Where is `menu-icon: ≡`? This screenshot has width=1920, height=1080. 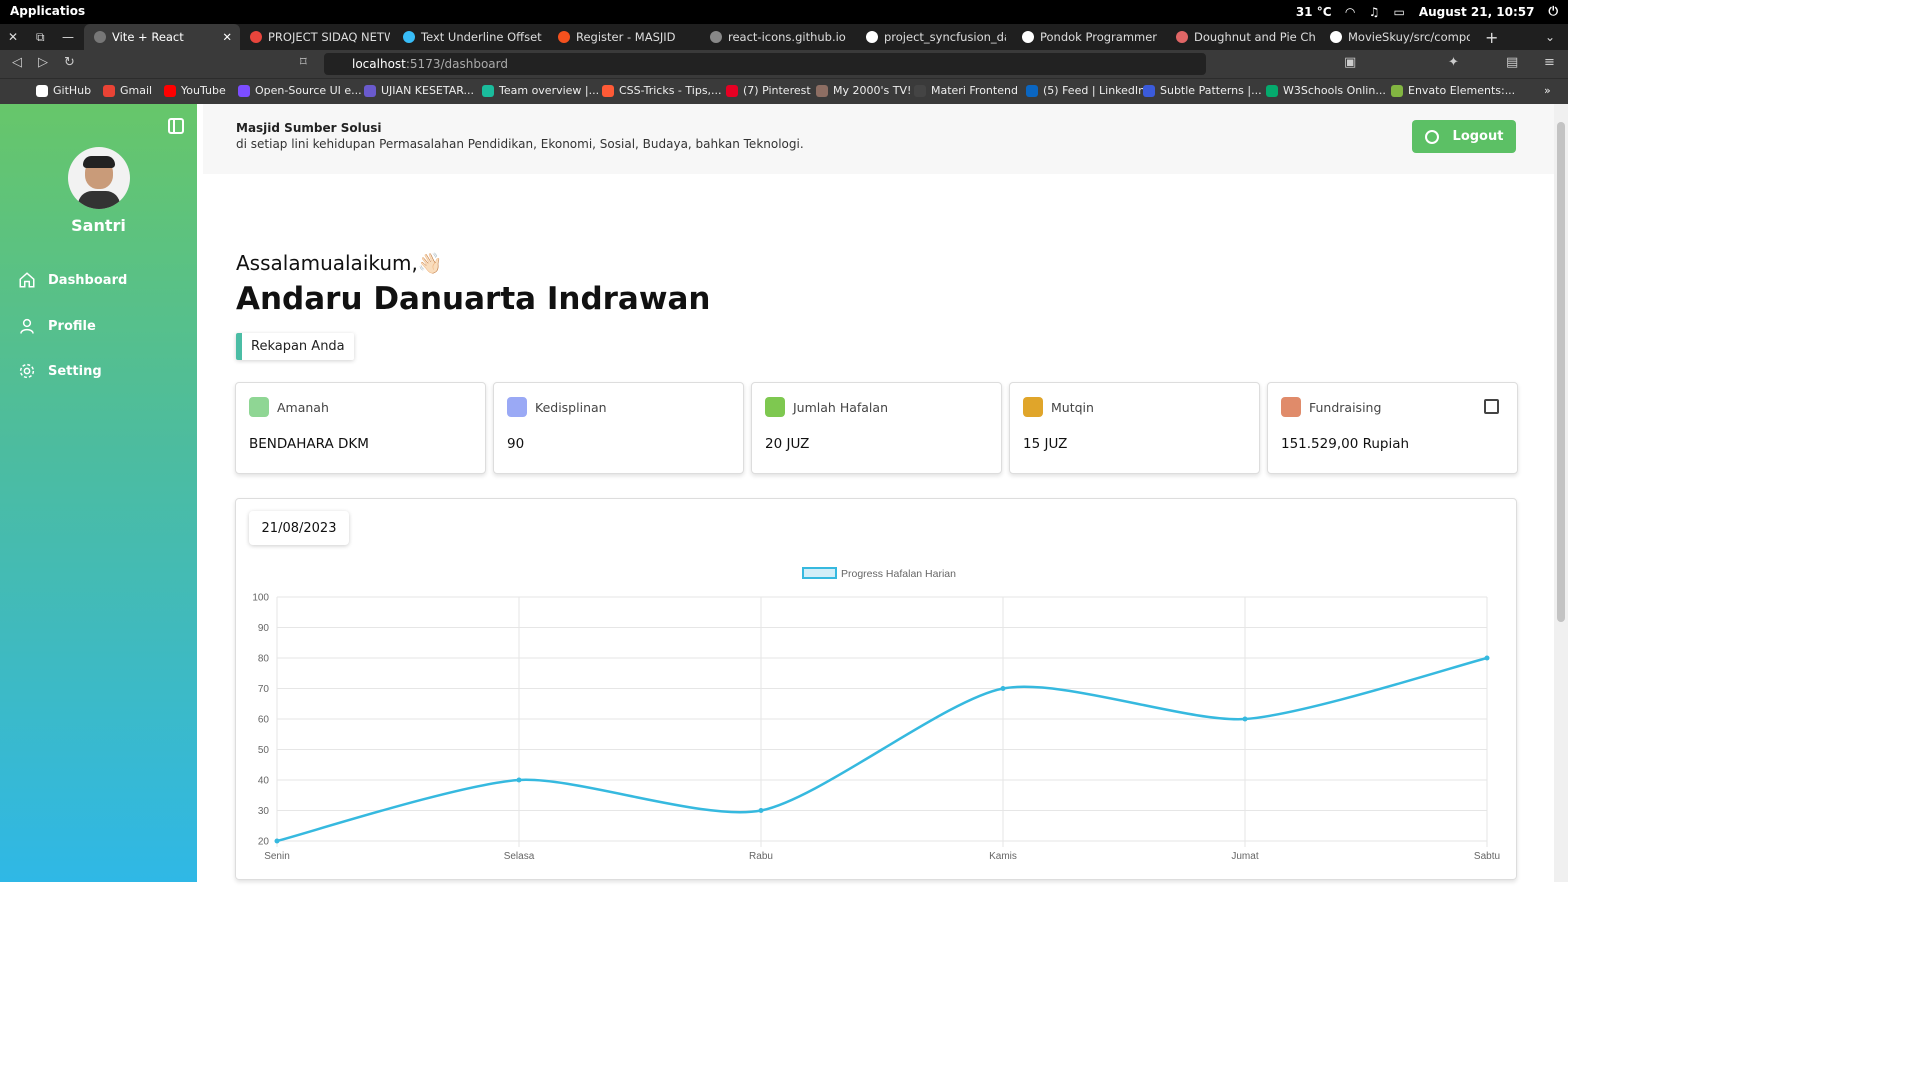
menu-icon: ≡ is located at coordinates (1549, 62).